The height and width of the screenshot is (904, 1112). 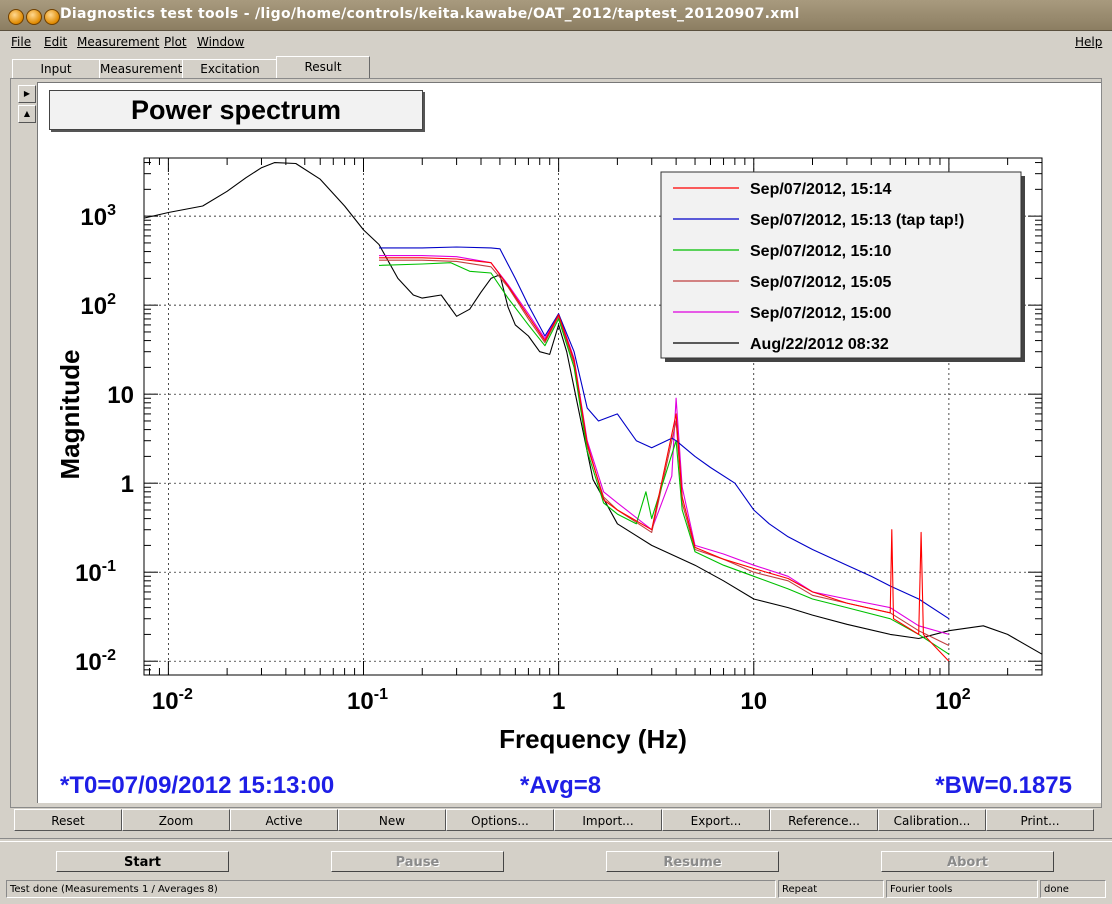 I want to click on menu-help: Help, so click(x=1088, y=42).